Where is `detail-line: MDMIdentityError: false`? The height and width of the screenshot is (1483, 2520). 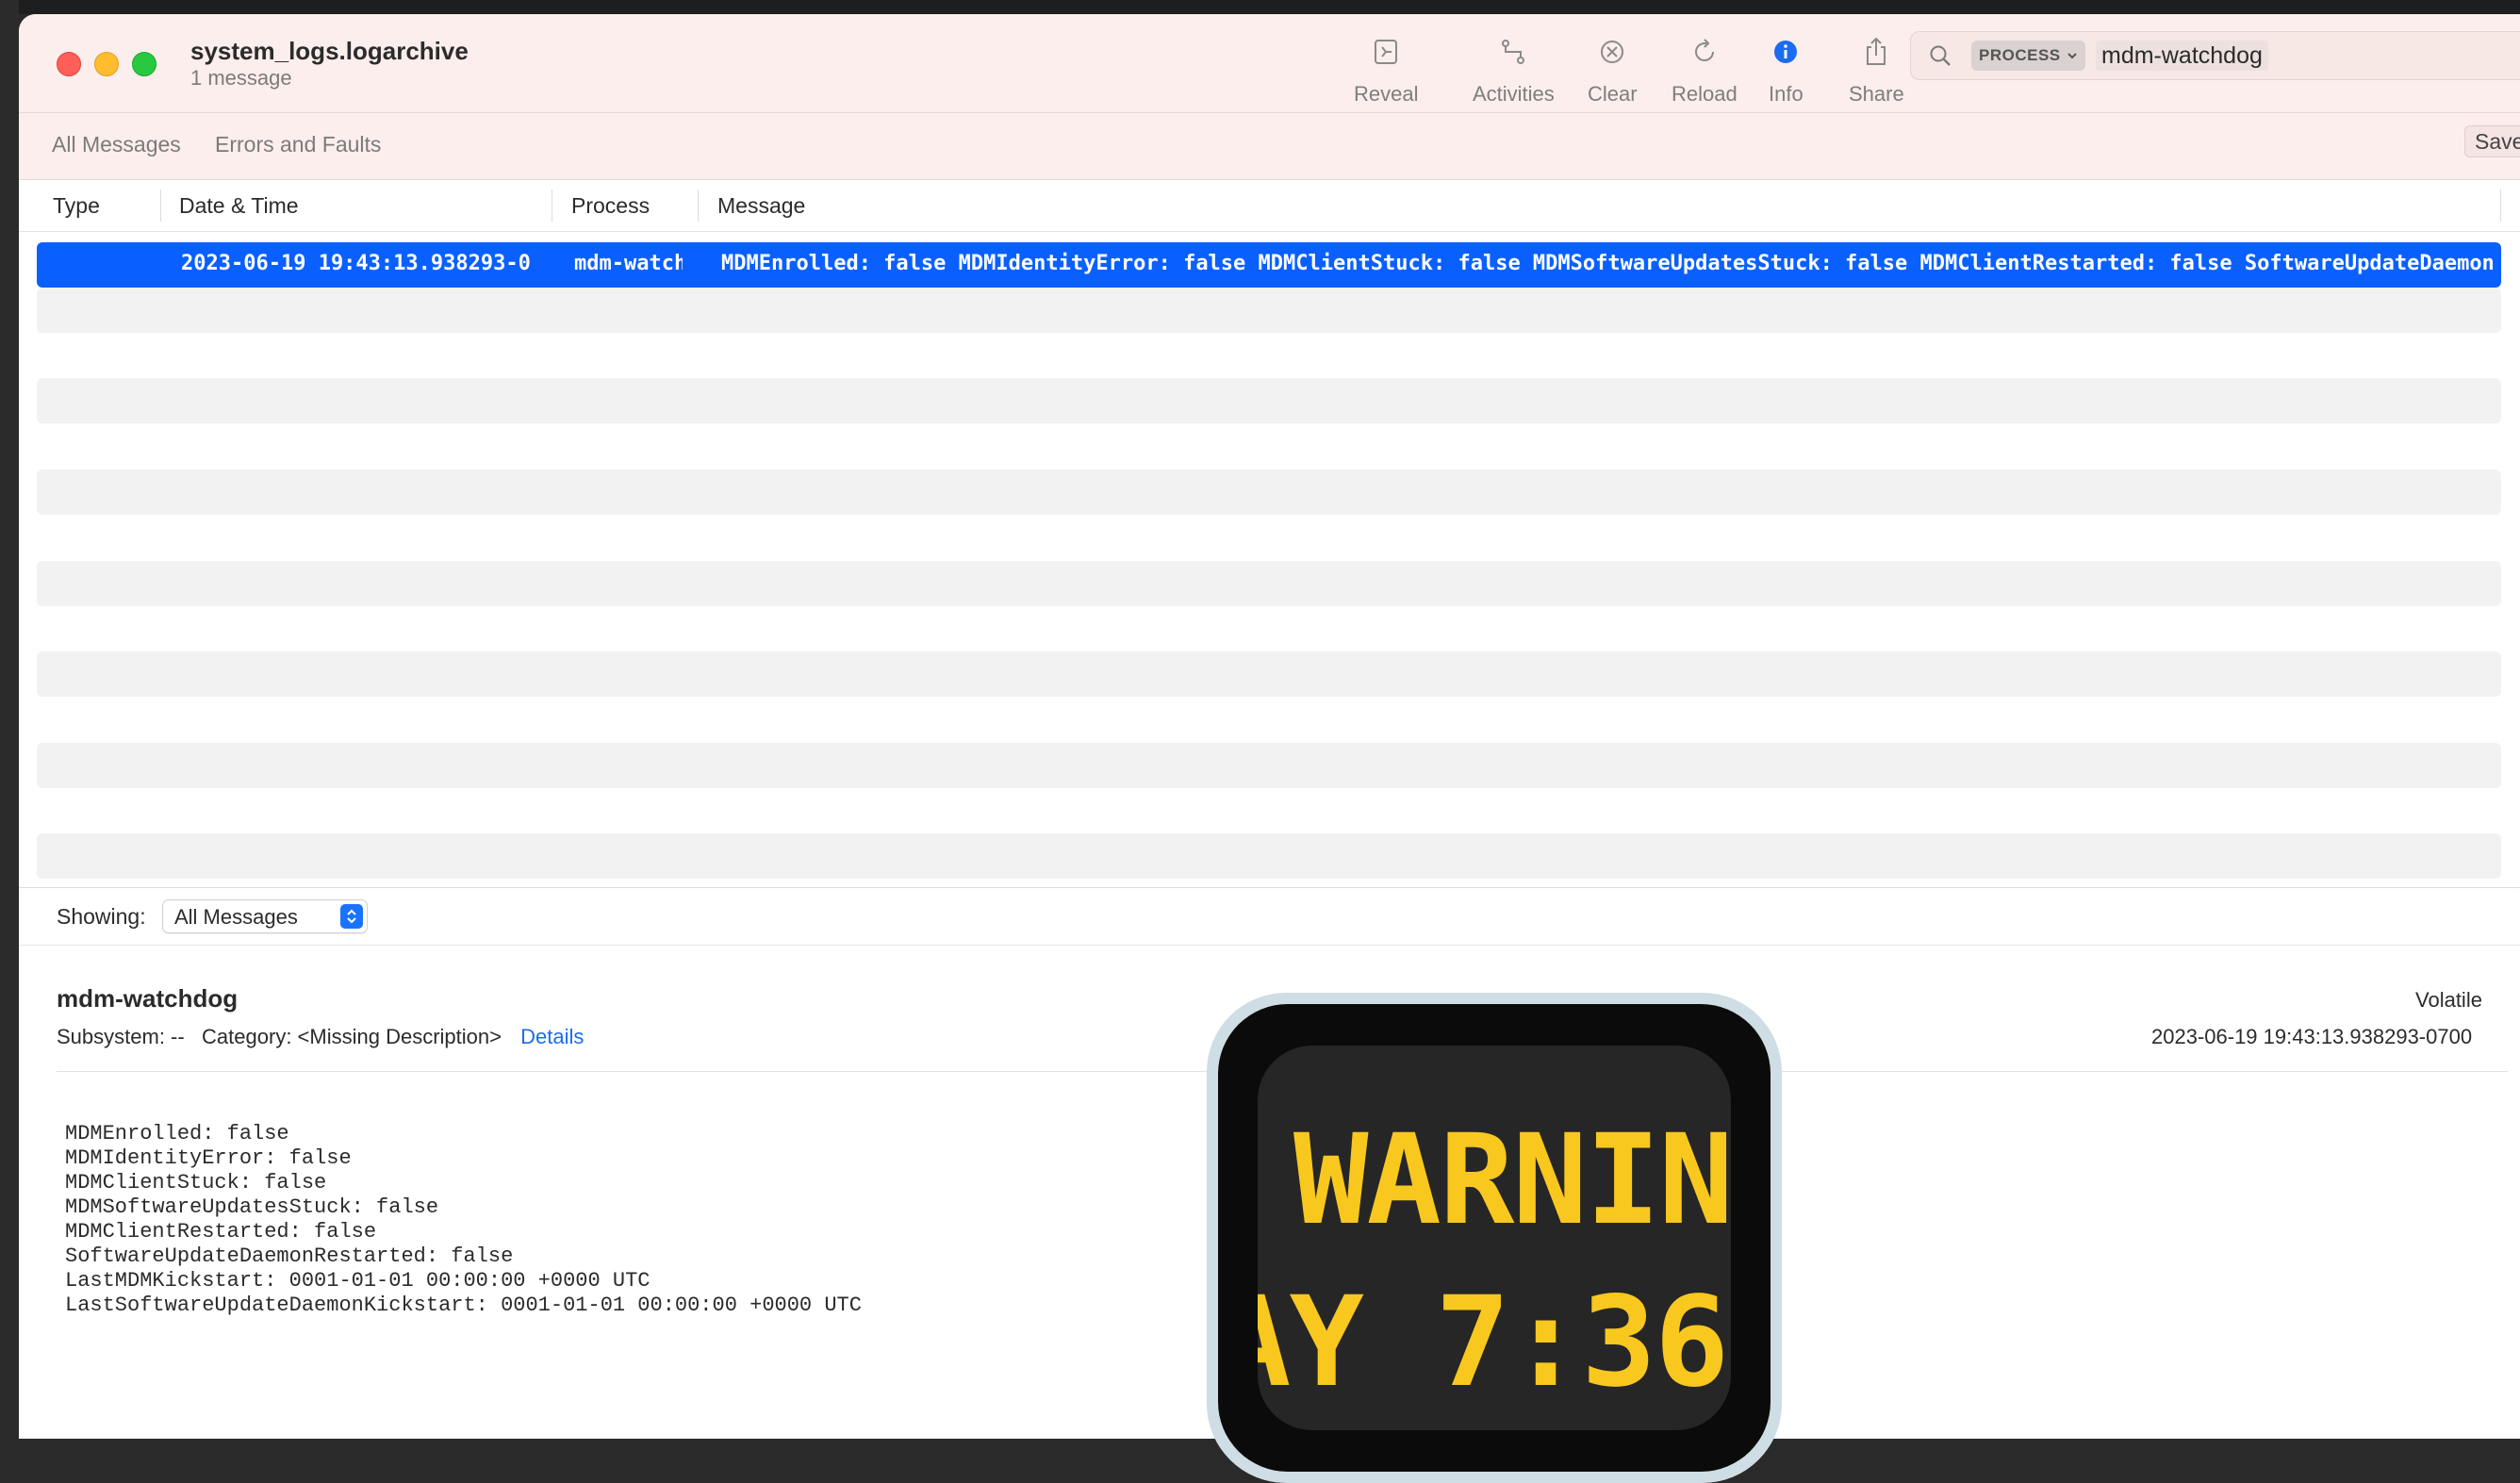
detail-line: MDMIdentityError: false is located at coordinates (208, 1158).